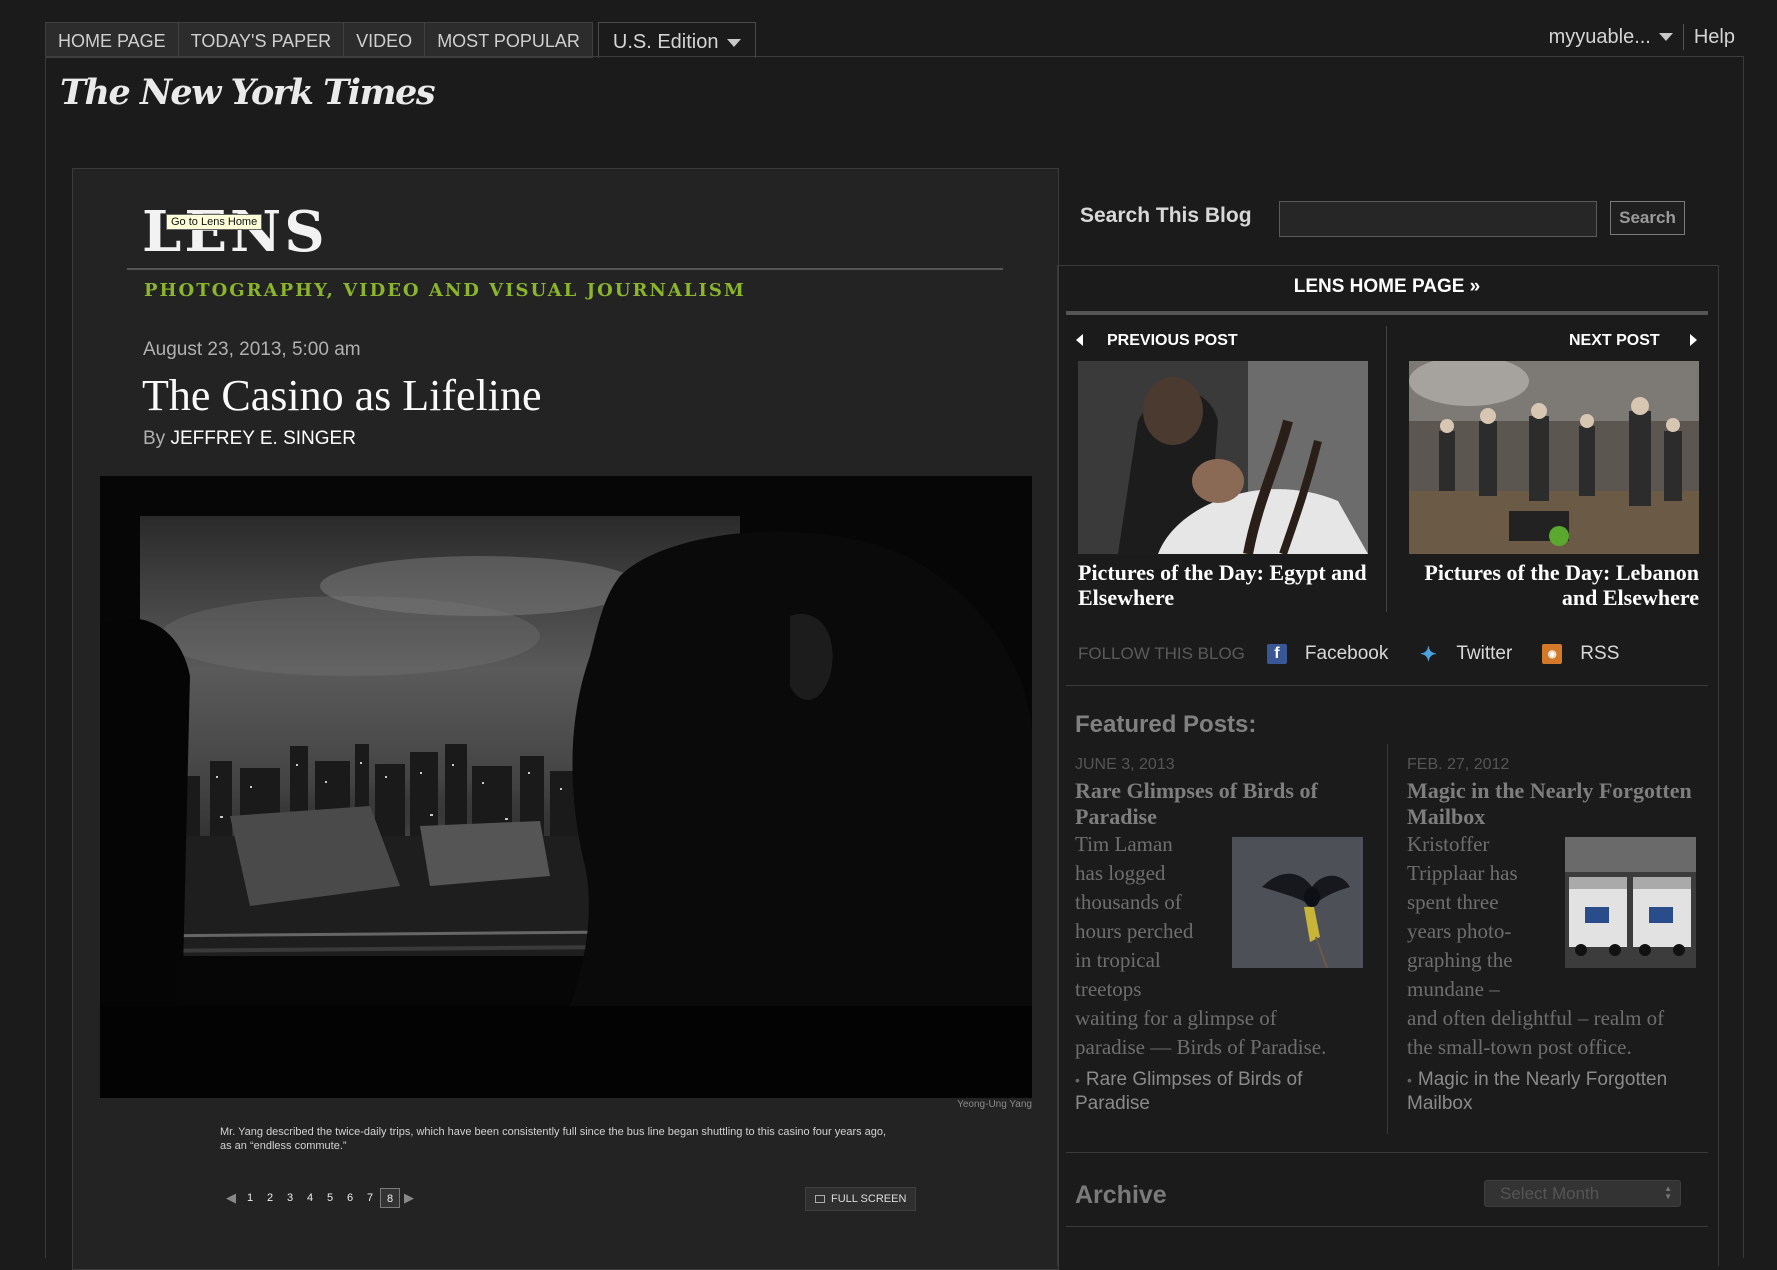  I want to click on pager-page: 5, so click(330, 1198).